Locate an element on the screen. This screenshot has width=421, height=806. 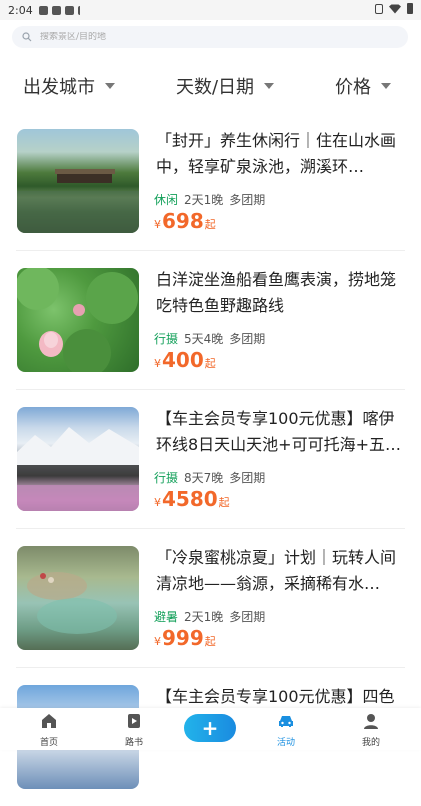
home-icon is located at coordinates (49, 721).